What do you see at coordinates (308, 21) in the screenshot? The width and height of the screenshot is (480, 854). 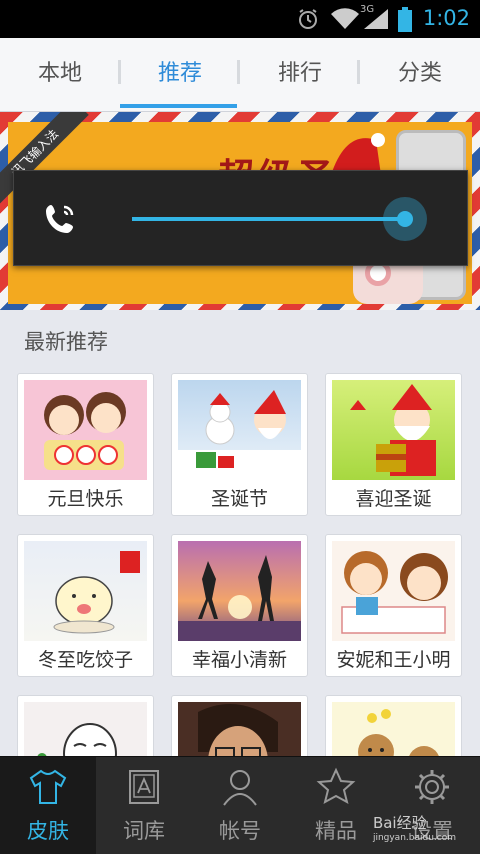 I see `alarm-icon` at bounding box center [308, 21].